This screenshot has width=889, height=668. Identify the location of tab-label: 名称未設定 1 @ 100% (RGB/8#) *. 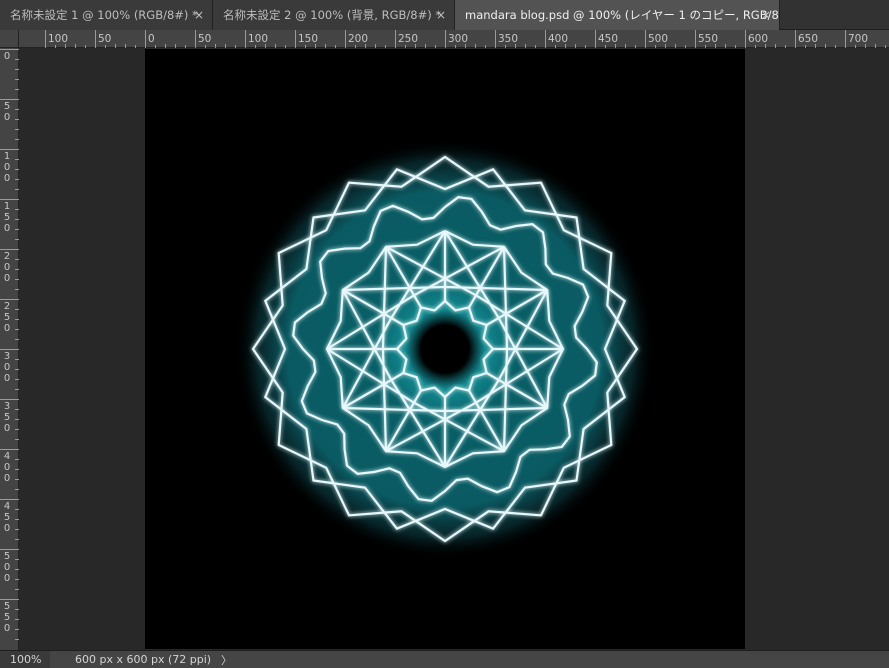
(104, 15).